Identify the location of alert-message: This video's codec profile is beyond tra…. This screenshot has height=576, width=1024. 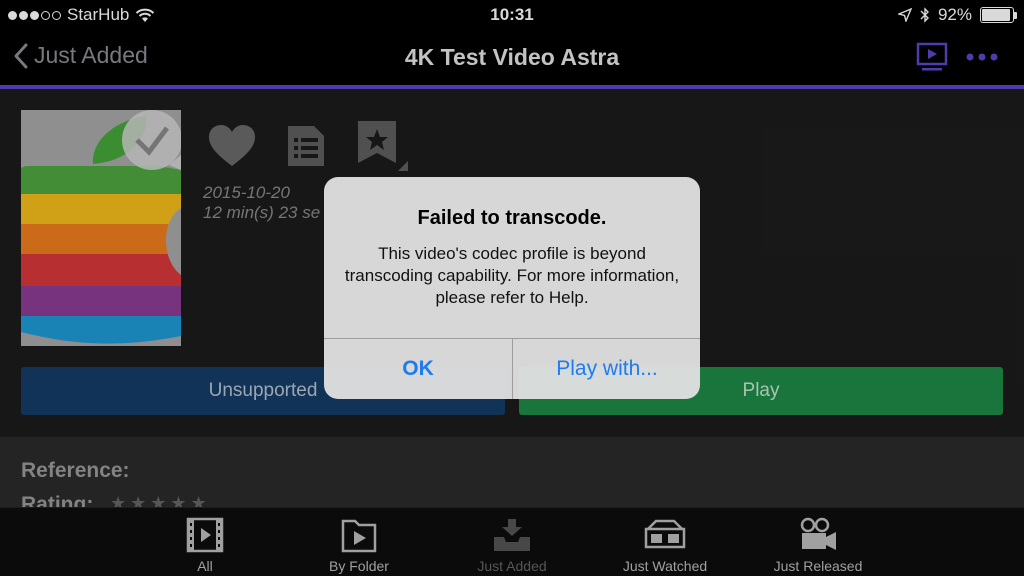
(512, 275).